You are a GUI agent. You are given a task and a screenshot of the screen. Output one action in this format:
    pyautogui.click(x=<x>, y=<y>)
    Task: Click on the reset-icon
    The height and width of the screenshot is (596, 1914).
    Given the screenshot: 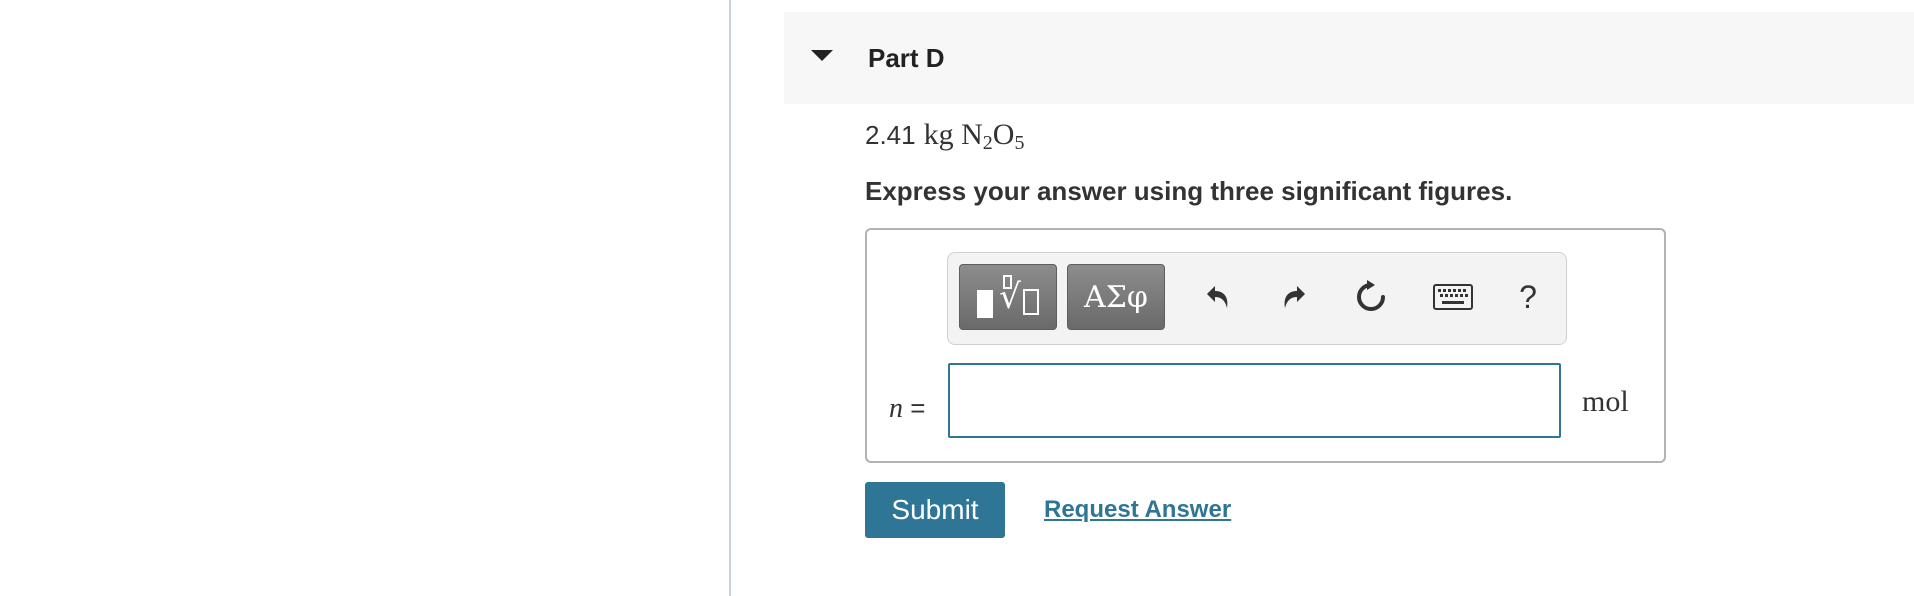 What is the action you would take?
    pyautogui.click(x=1371, y=297)
    